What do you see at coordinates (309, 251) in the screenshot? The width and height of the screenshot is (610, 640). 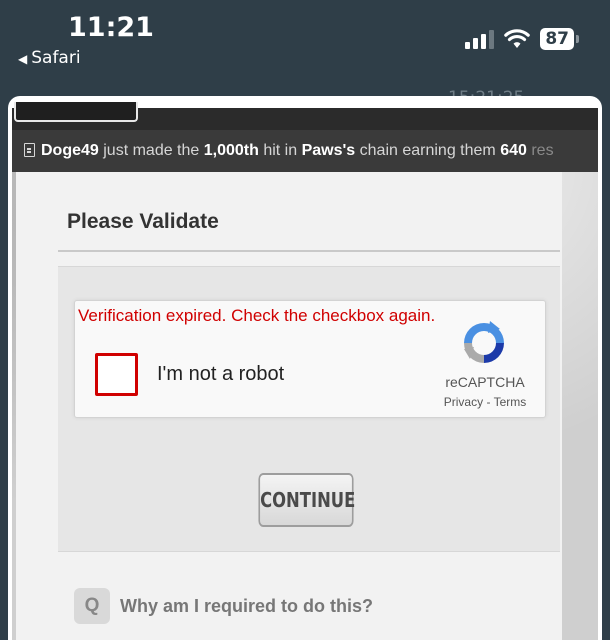 I see `divider` at bounding box center [309, 251].